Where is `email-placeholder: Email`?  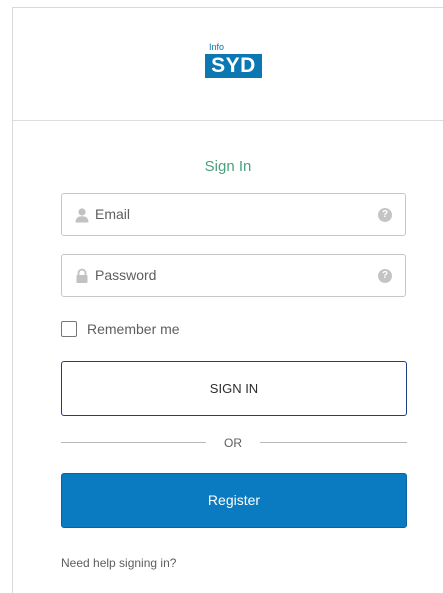
email-placeholder: Email is located at coordinates (113, 214).